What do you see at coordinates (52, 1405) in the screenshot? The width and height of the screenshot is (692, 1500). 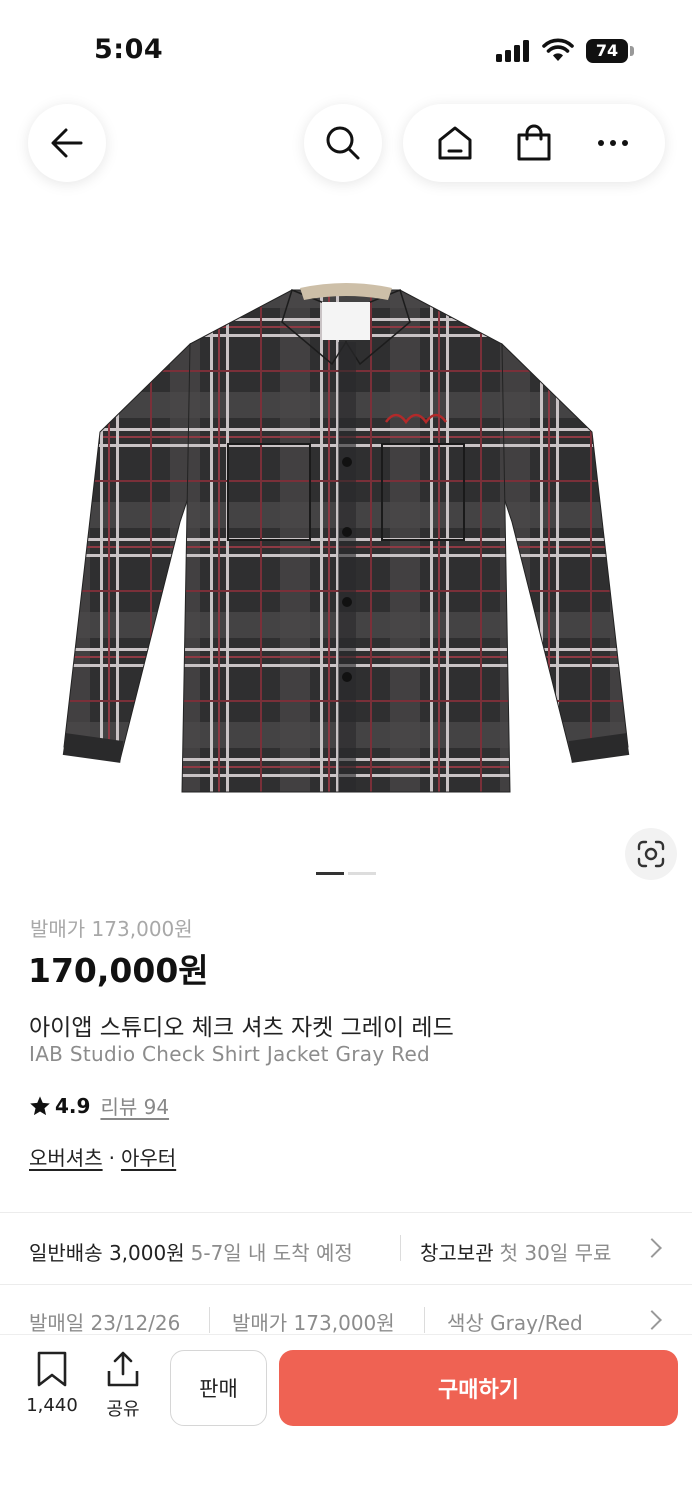 I see `bookmark-count: 1,440` at bounding box center [52, 1405].